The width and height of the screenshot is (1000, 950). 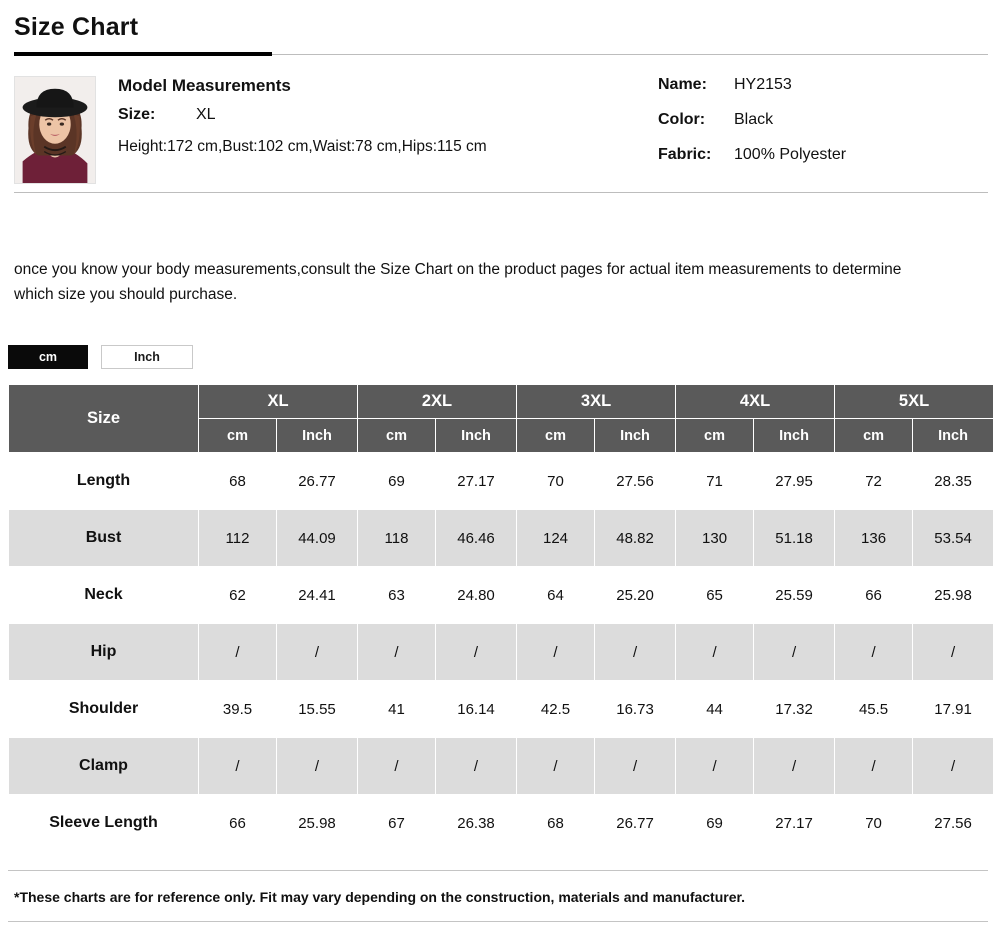 I want to click on product-color-value: Black, so click(x=754, y=119).